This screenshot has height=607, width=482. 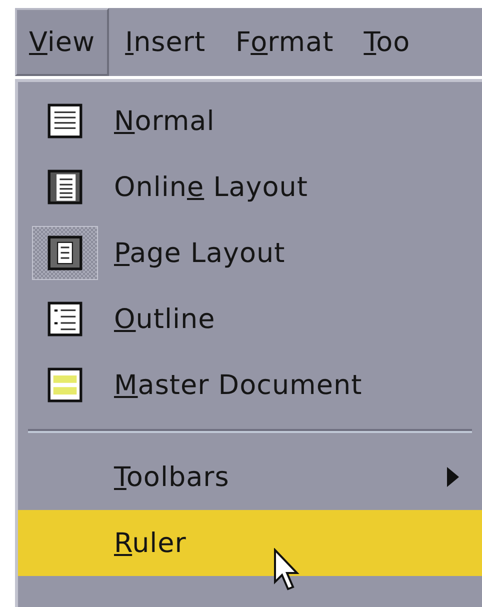 What do you see at coordinates (250, 543) in the screenshot?
I see `menu-item: Ruler` at bounding box center [250, 543].